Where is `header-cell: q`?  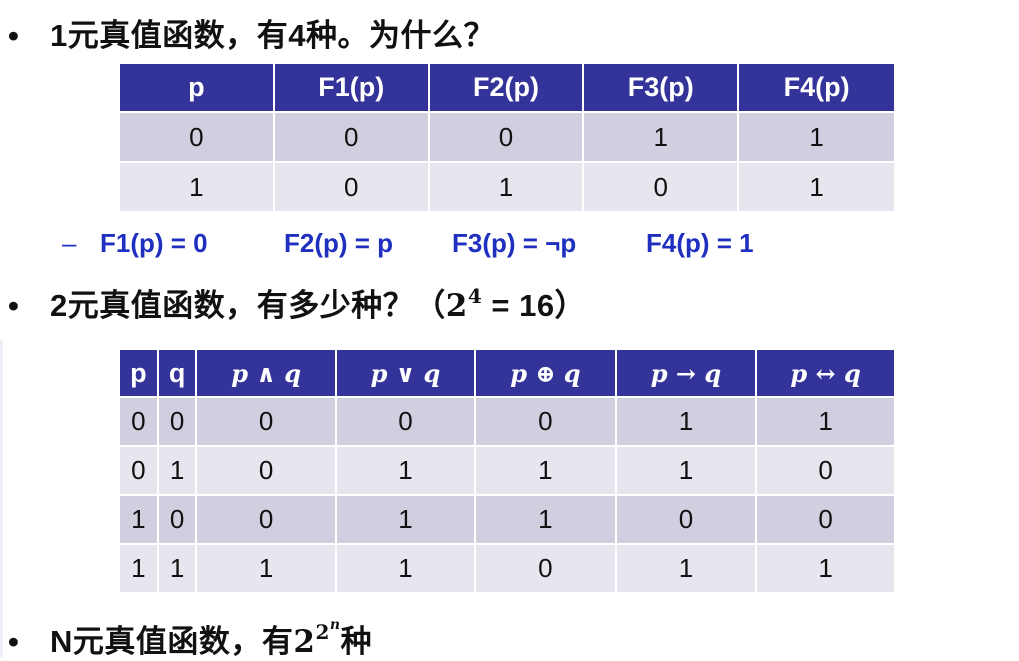
header-cell: q is located at coordinates (178, 374).